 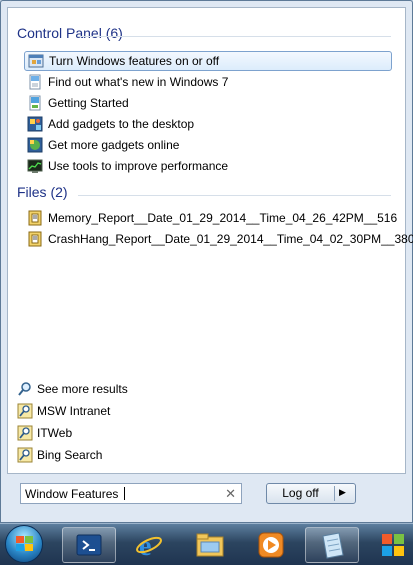 What do you see at coordinates (25, 389) in the screenshot?
I see `search-icon` at bounding box center [25, 389].